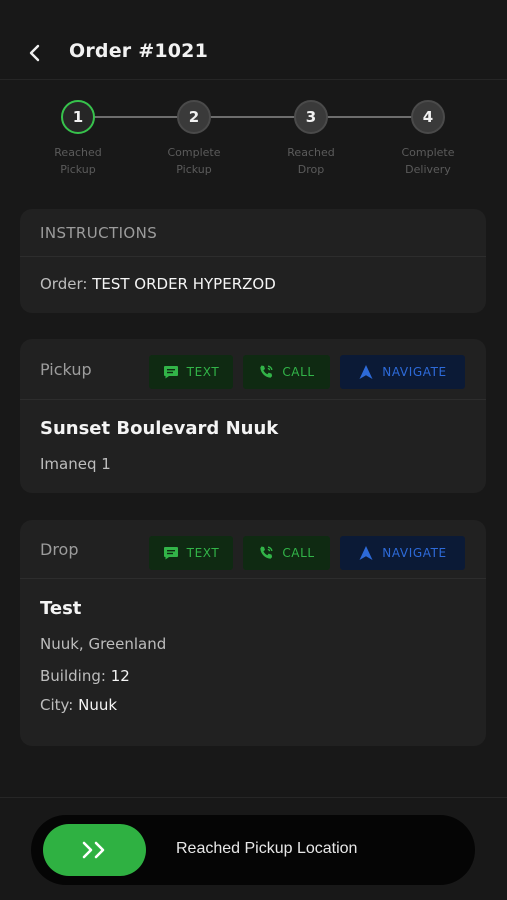  I want to click on drop-call-button: CALL, so click(286, 553).